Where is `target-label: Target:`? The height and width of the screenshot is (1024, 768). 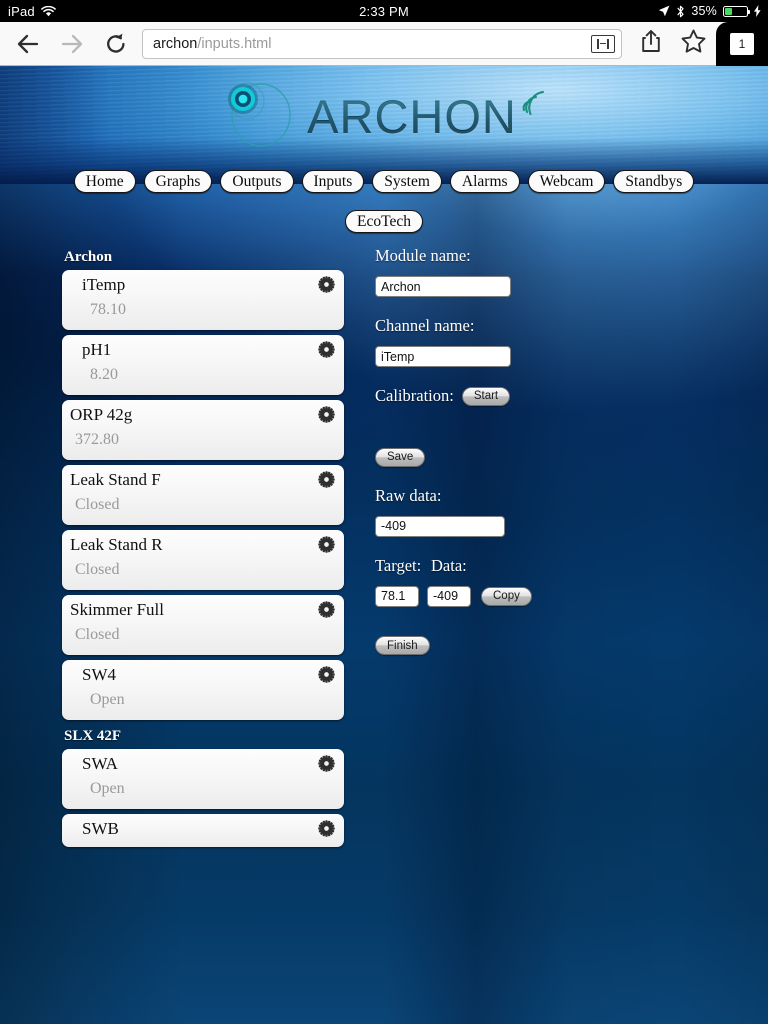 target-label: Target: is located at coordinates (398, 565).